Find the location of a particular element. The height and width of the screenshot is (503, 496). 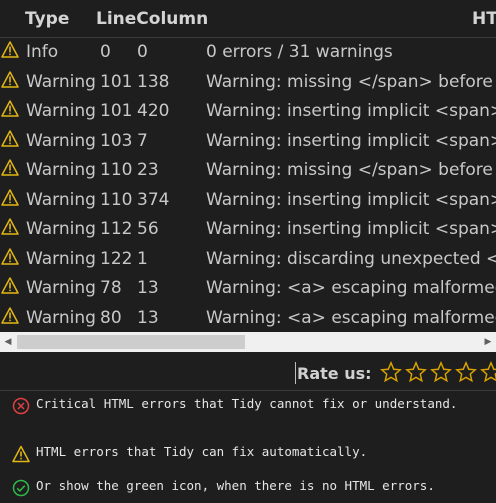

cell-line: 78 is located at coordinates (111, 288).